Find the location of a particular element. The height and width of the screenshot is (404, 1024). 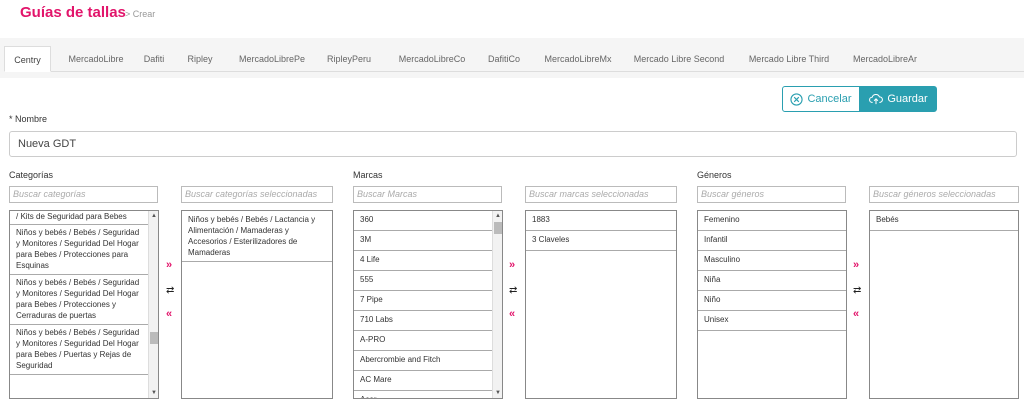

cloud-upload-icon is located at coordinates (876, 99).